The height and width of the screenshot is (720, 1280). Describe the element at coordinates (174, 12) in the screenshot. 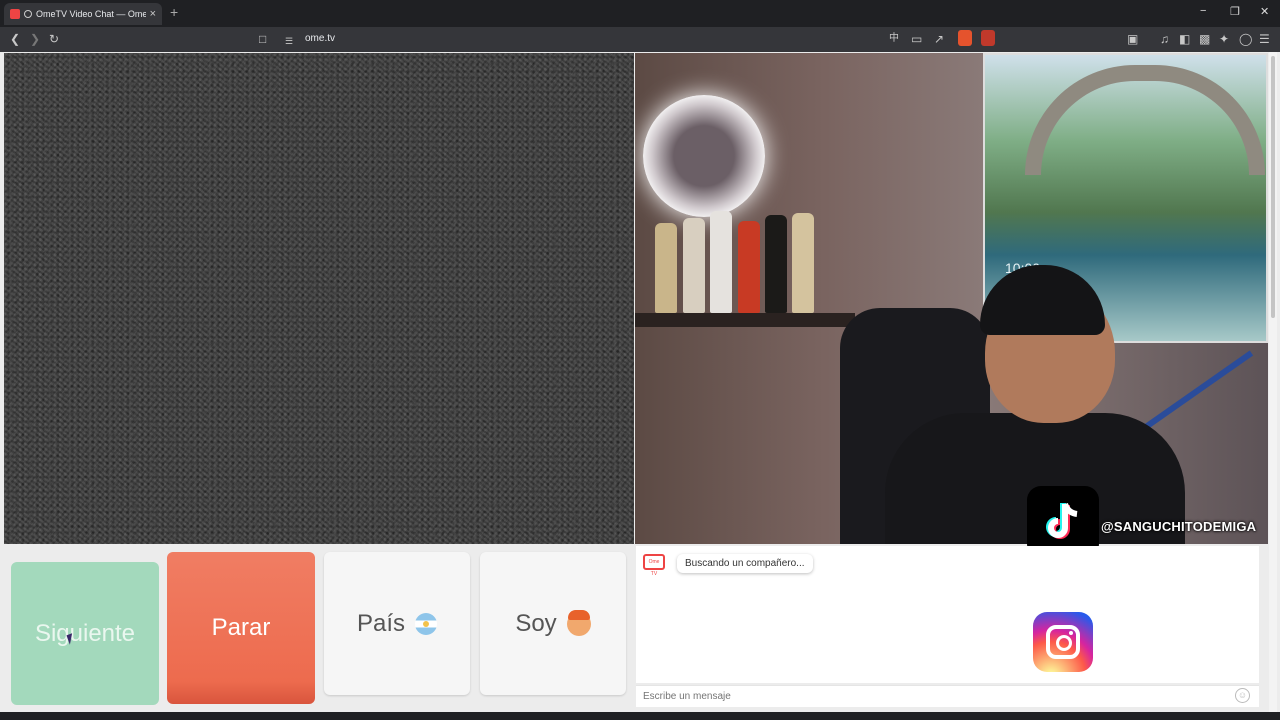

I see `new-tab-button: +` at that location.